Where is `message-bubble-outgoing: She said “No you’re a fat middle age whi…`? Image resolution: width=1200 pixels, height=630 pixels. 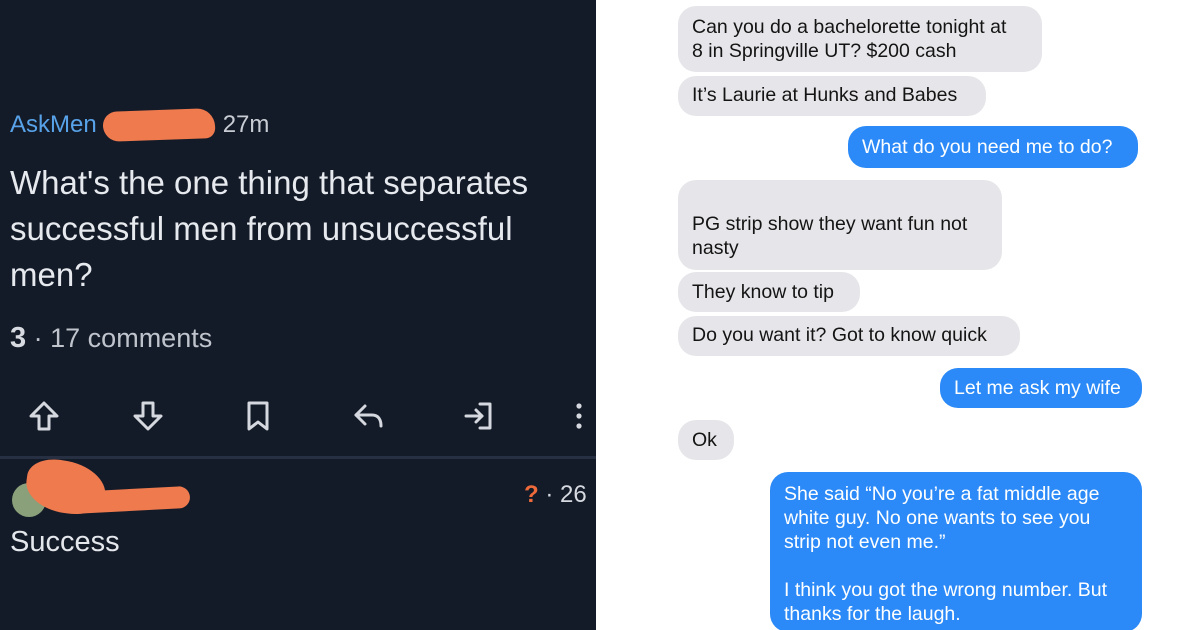
message-bubble-outgoing: She said “No you’re a fat middle age whi… is located at coordinates (956, 551).